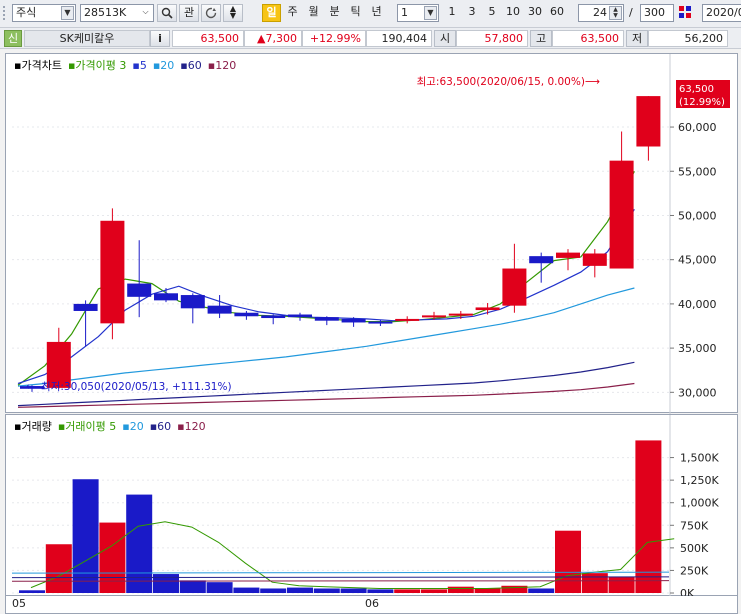 This screenshot has width=741, height=614. Describe the element at coordinates (189, 13) in the screenshot. I see `link-button: 관` at that location.